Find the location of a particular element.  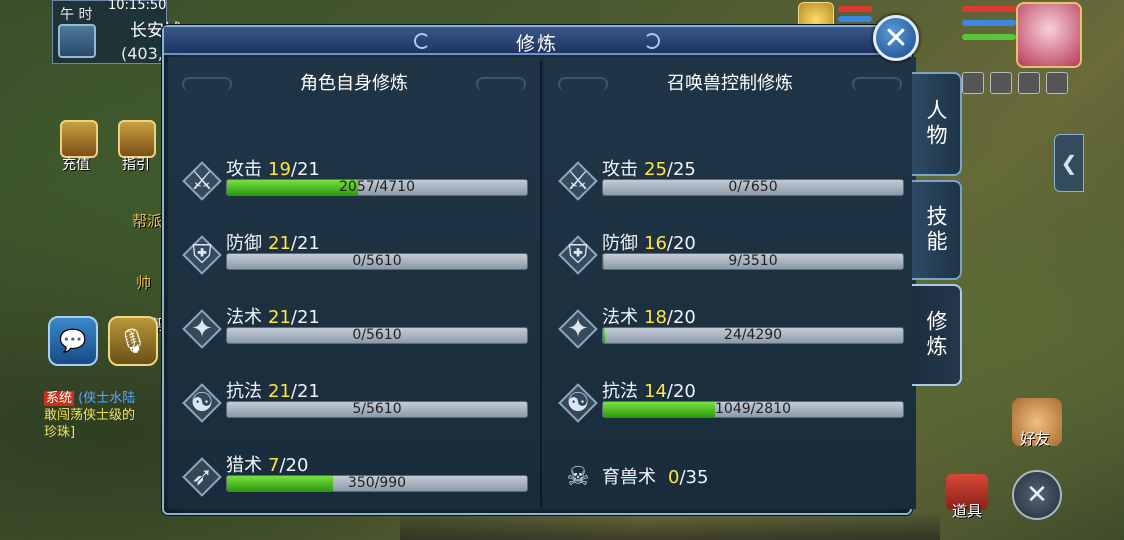

skill-name: 攻击 19/21 is located at coordinates (273, 168).